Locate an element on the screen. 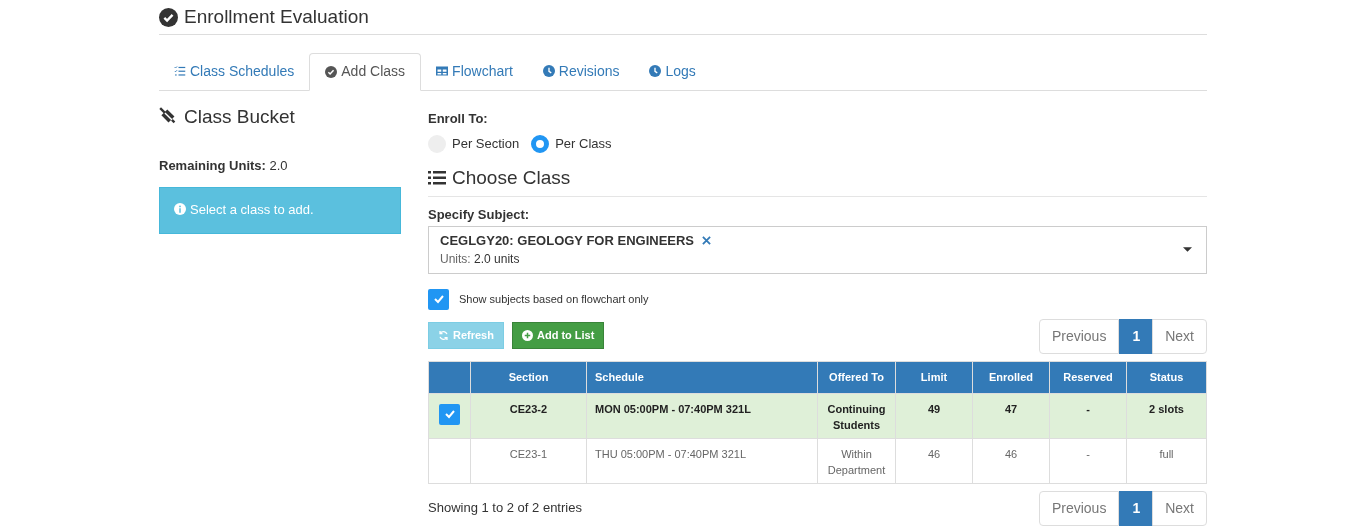 Image resolution: width=1358 pixels, height=532 pixels. table-row: CE23-1 THU 05:00PM - 07:40PM 321L Within Department 46 46 - full is located at coordinates (817, 460).